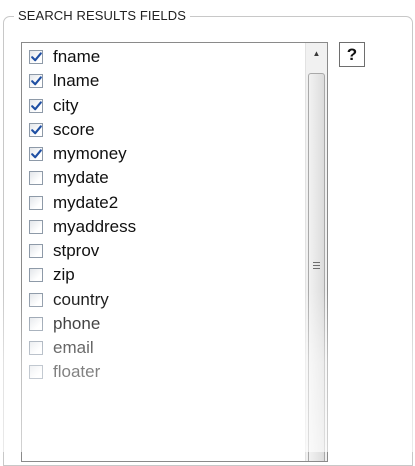 The width and height of the screenshot is (415, 466). Describe the element at coordinates (86, 202) in the screenshot. I see `field-label: mydate2` at that location.